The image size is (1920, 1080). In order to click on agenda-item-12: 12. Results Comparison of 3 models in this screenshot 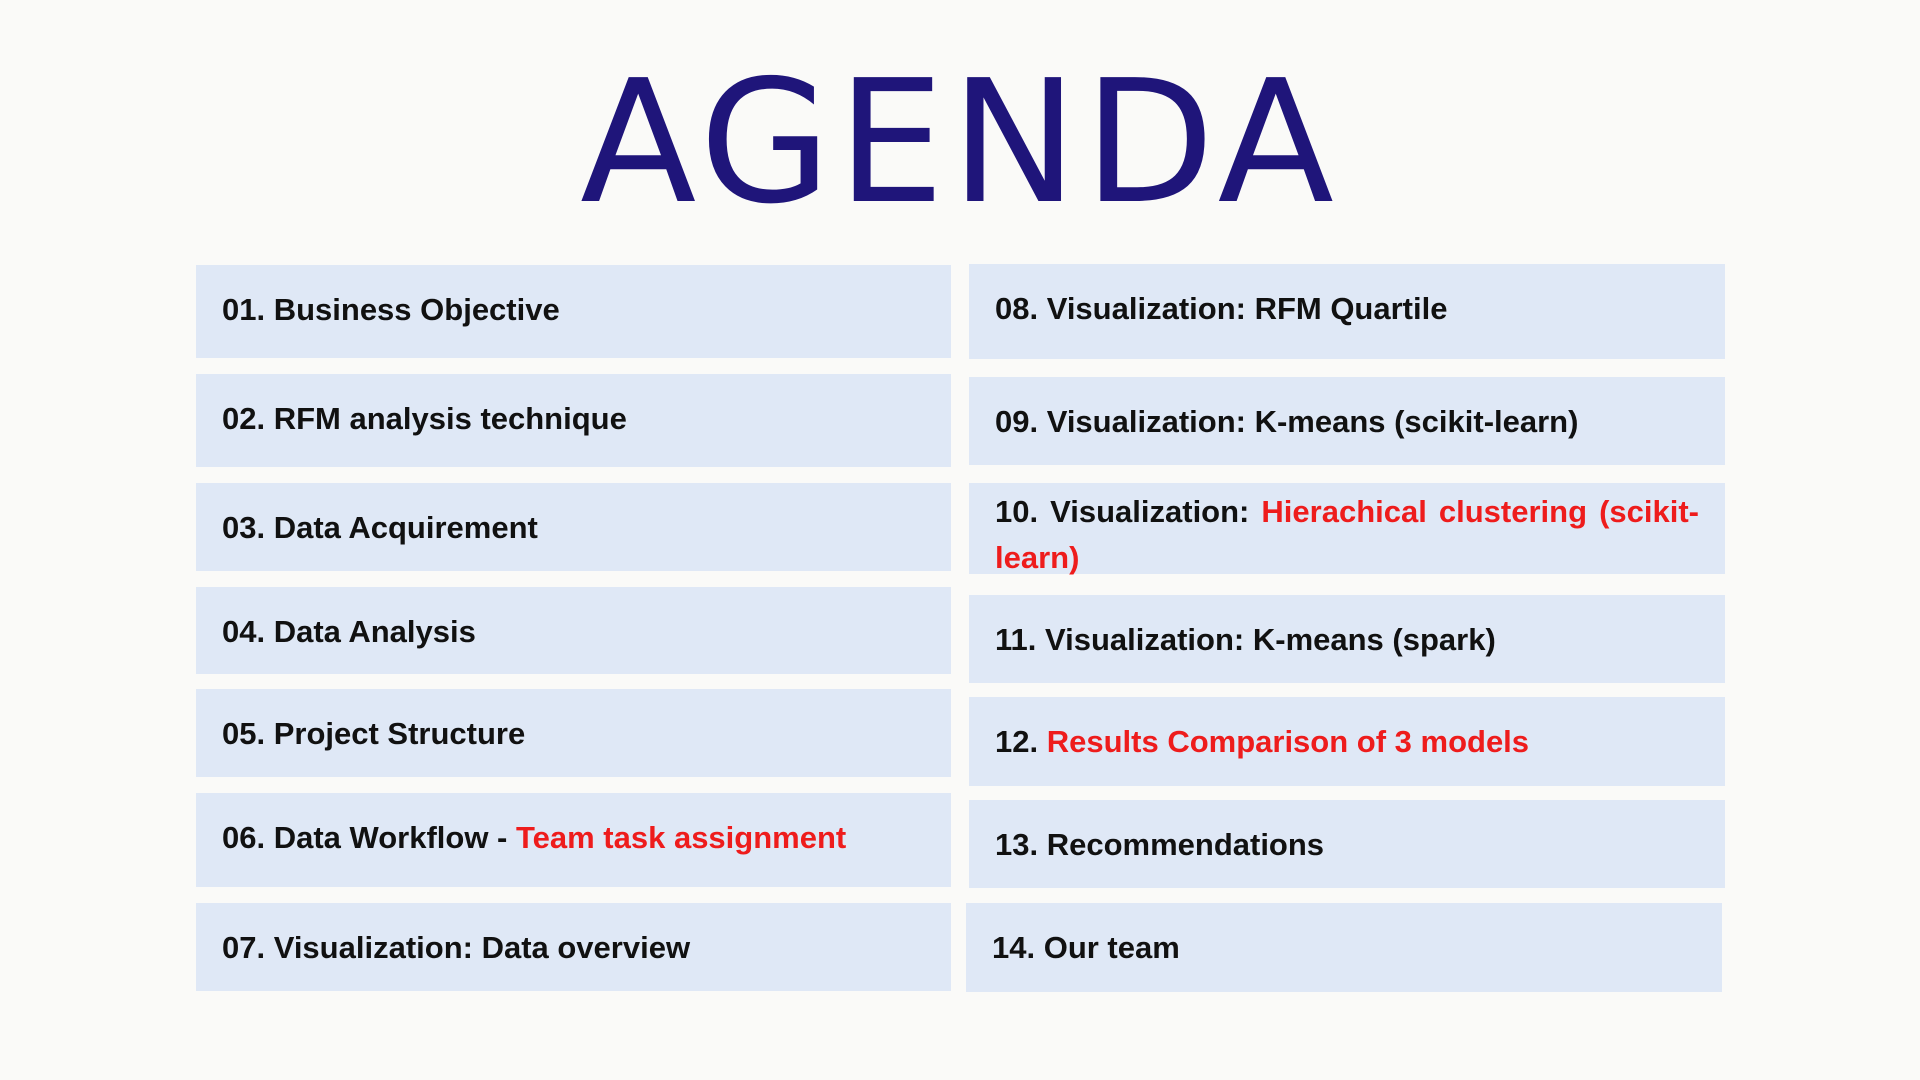, I will do `click(1347, 741)`.